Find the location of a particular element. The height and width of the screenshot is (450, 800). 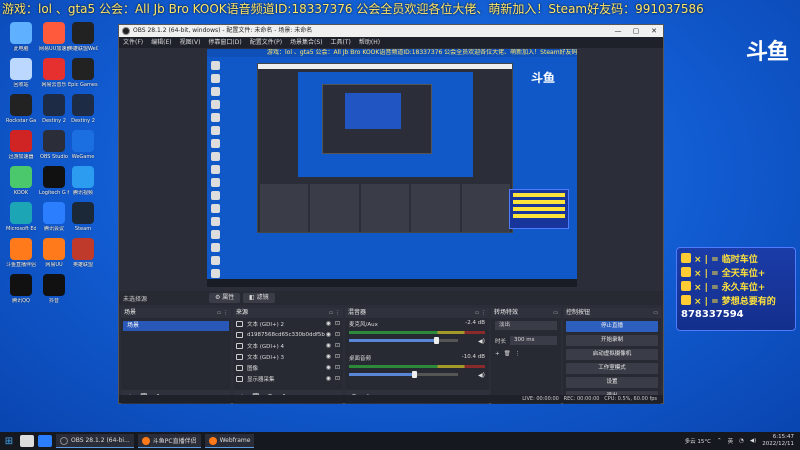

network-icon: ◔ is located at coordinates (741, 441).